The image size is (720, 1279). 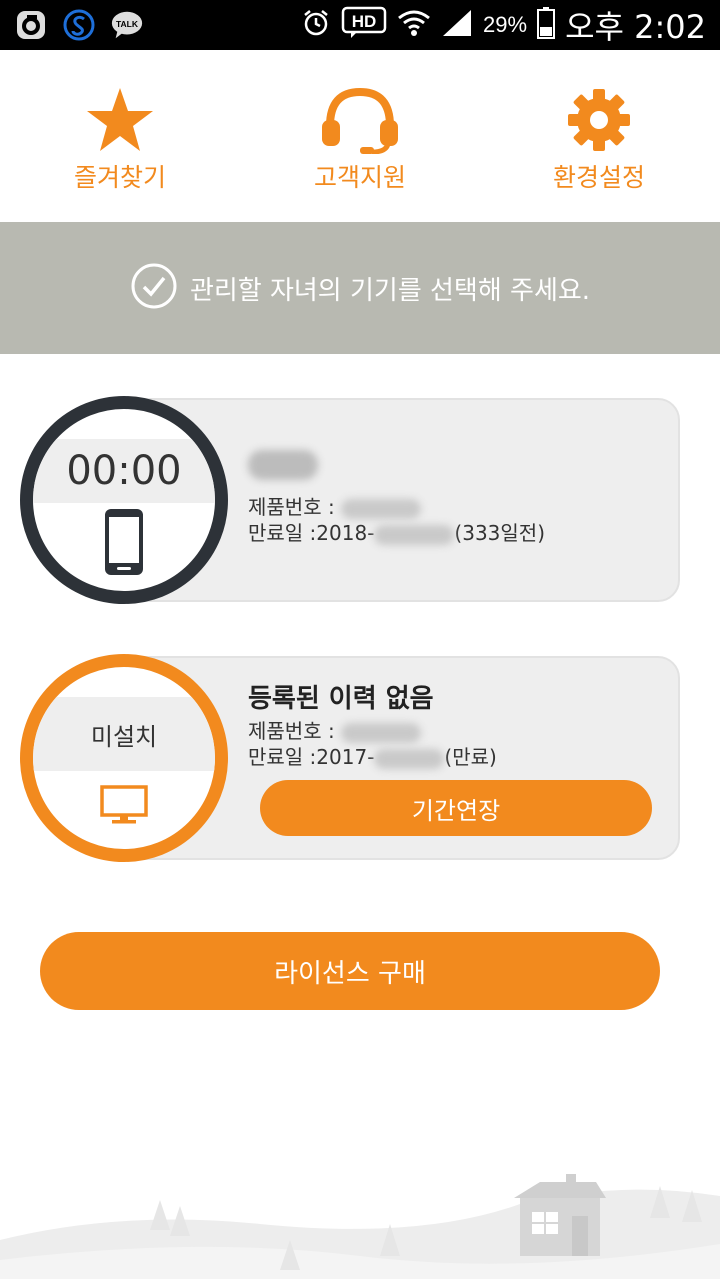 What do you see at coordinates (154, 288) in the screenshot?
I see `check-circle-icon` at bounding box center [154, 288].